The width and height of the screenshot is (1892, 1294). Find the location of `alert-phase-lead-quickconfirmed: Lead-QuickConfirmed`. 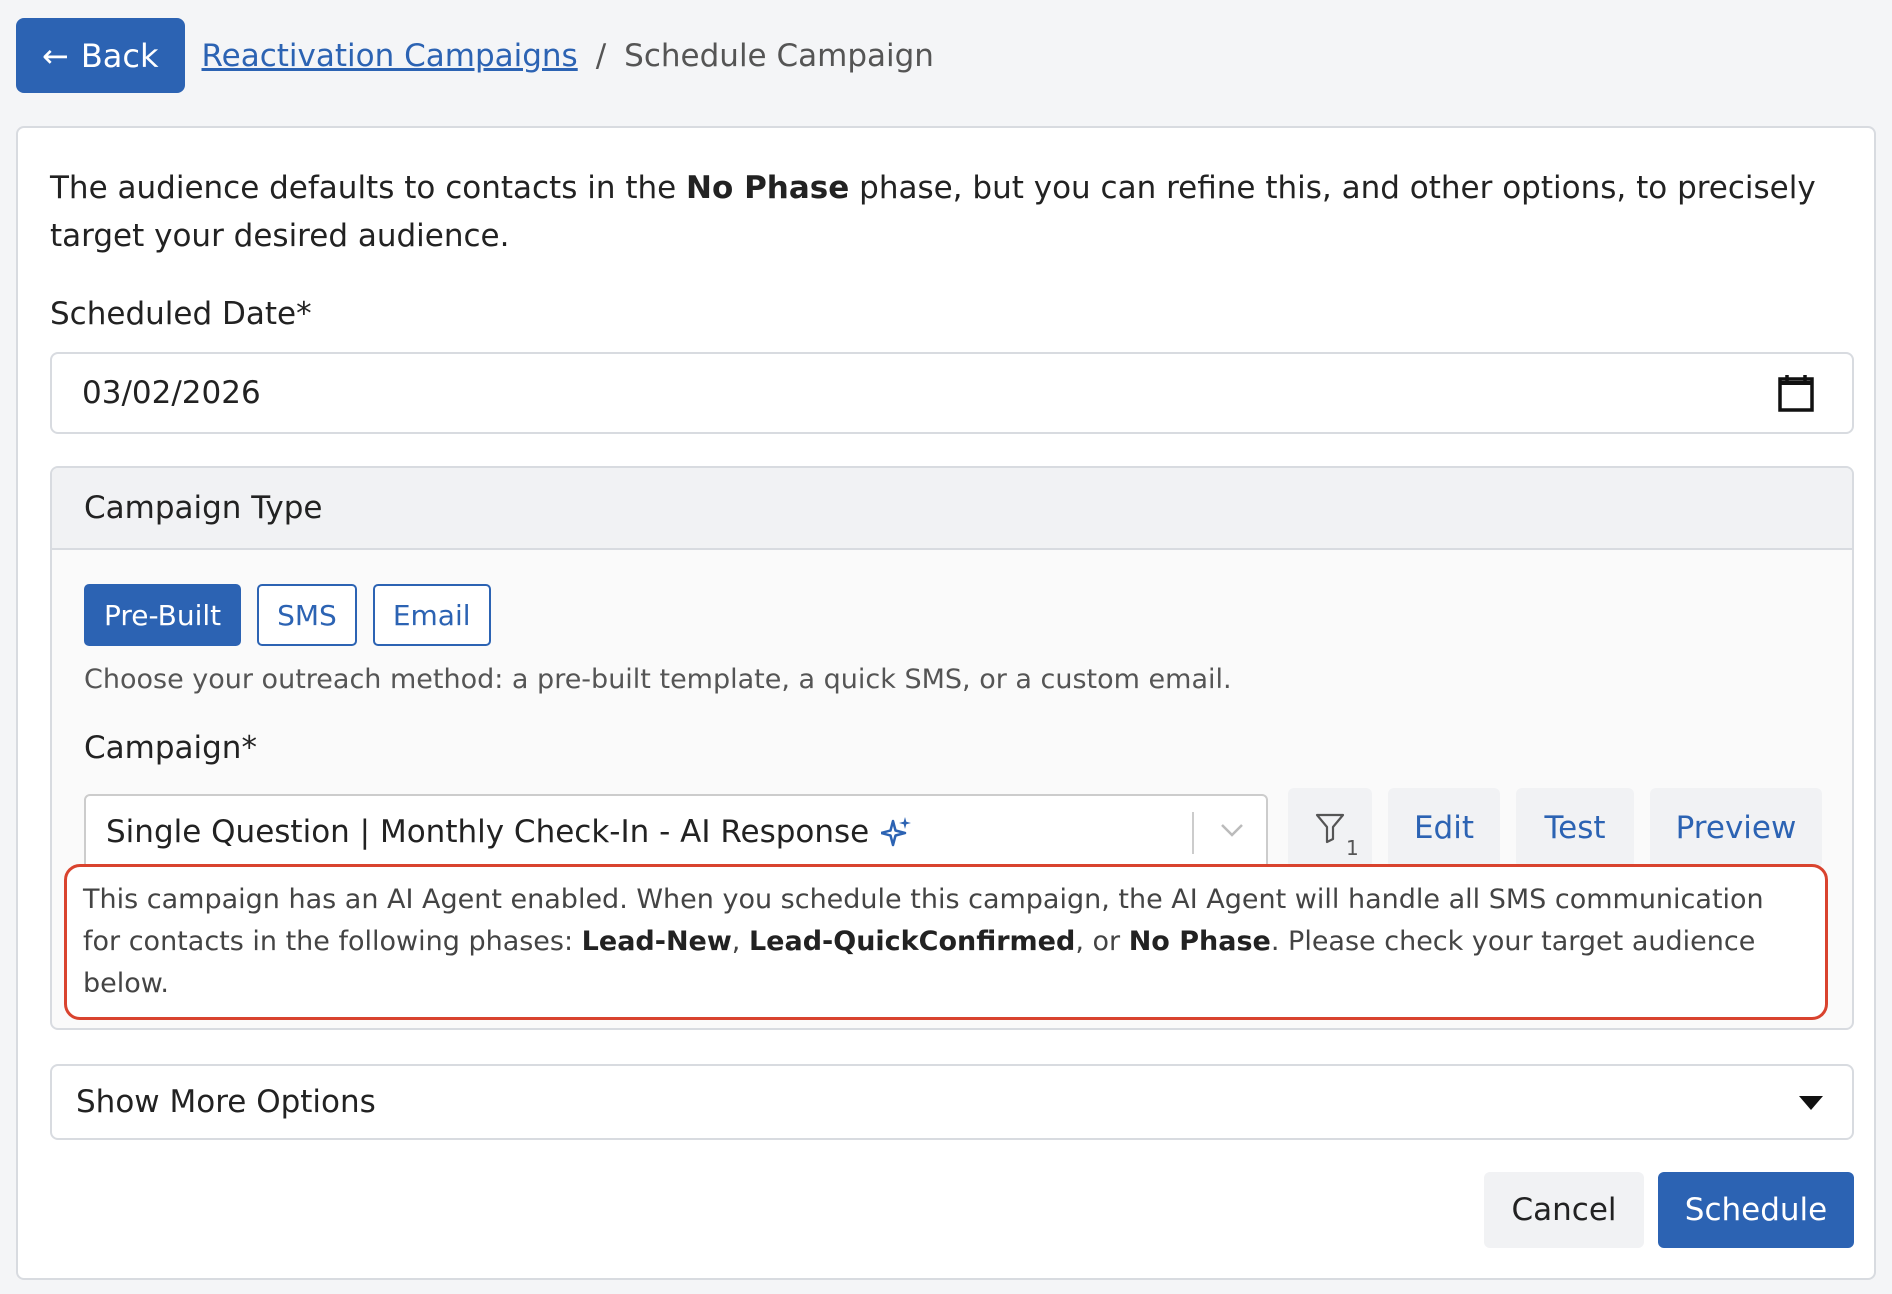

alert-phase-lead-quickconfirmed: Lead-QuickConfirmed is located at coordinates (912, 941).